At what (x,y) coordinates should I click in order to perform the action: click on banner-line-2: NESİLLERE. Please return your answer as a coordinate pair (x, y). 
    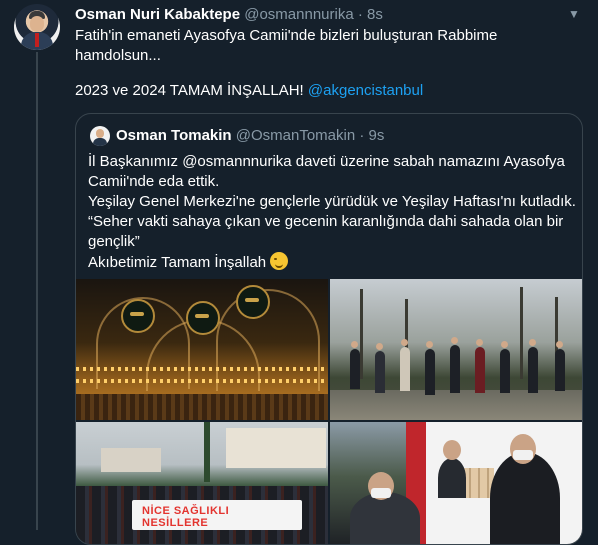
    Looking at the image, I should click on (175, 523).